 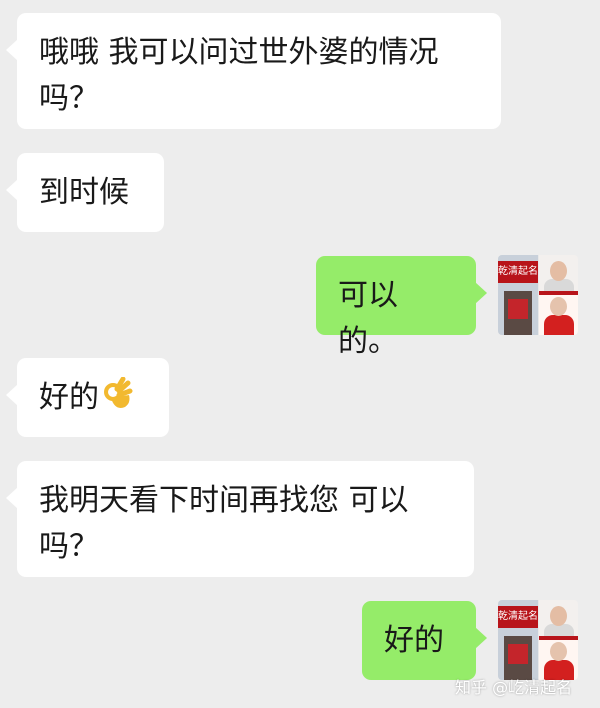 I want to click on message-bubble-incoming: 好的, so click(x=87, y=397).